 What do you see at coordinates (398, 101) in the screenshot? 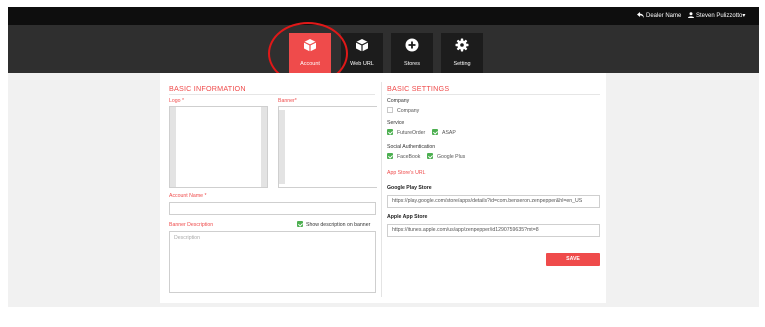
I see `company-label: Company` at bounding box center [398, 101].